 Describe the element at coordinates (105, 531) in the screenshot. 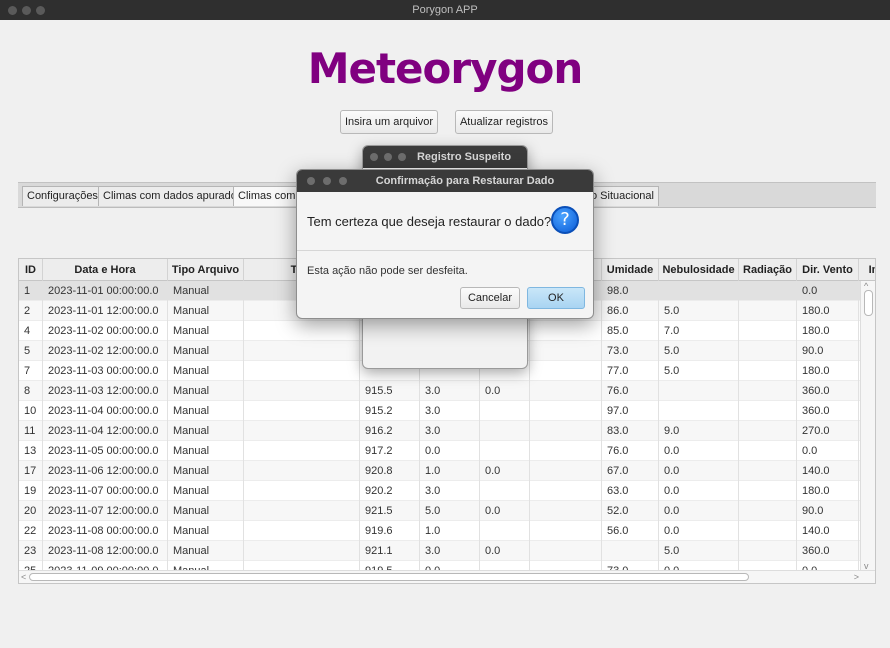

I see `table-cell: 2023-11-08 00:00:00.0` at that location.